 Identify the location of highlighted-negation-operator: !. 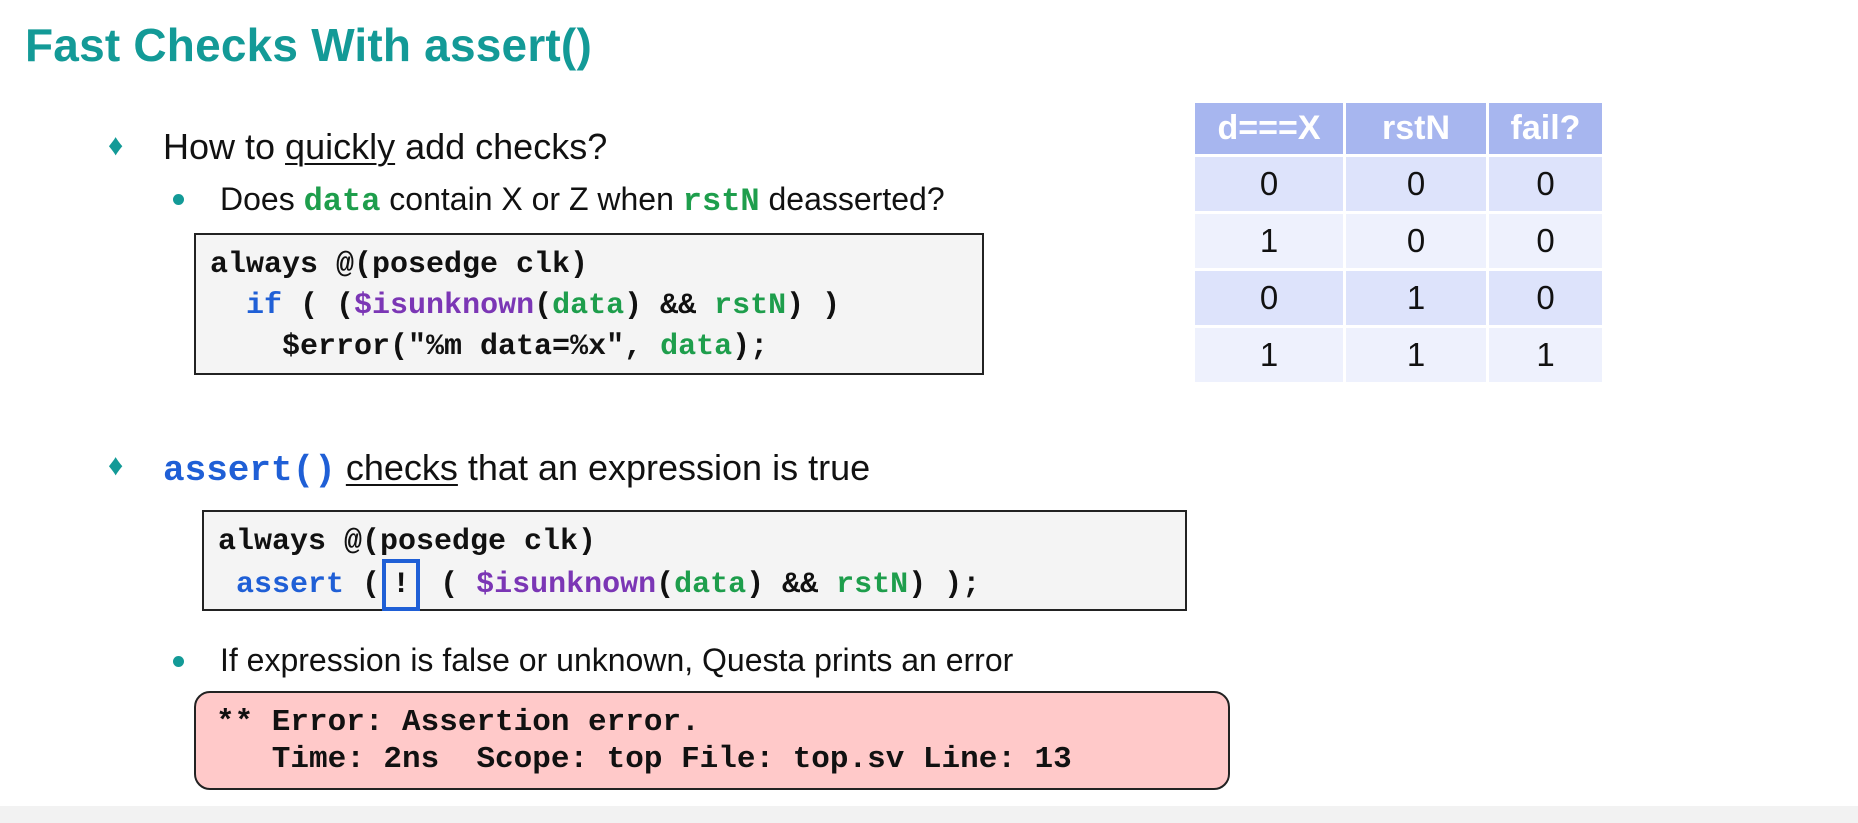
(401, 585).